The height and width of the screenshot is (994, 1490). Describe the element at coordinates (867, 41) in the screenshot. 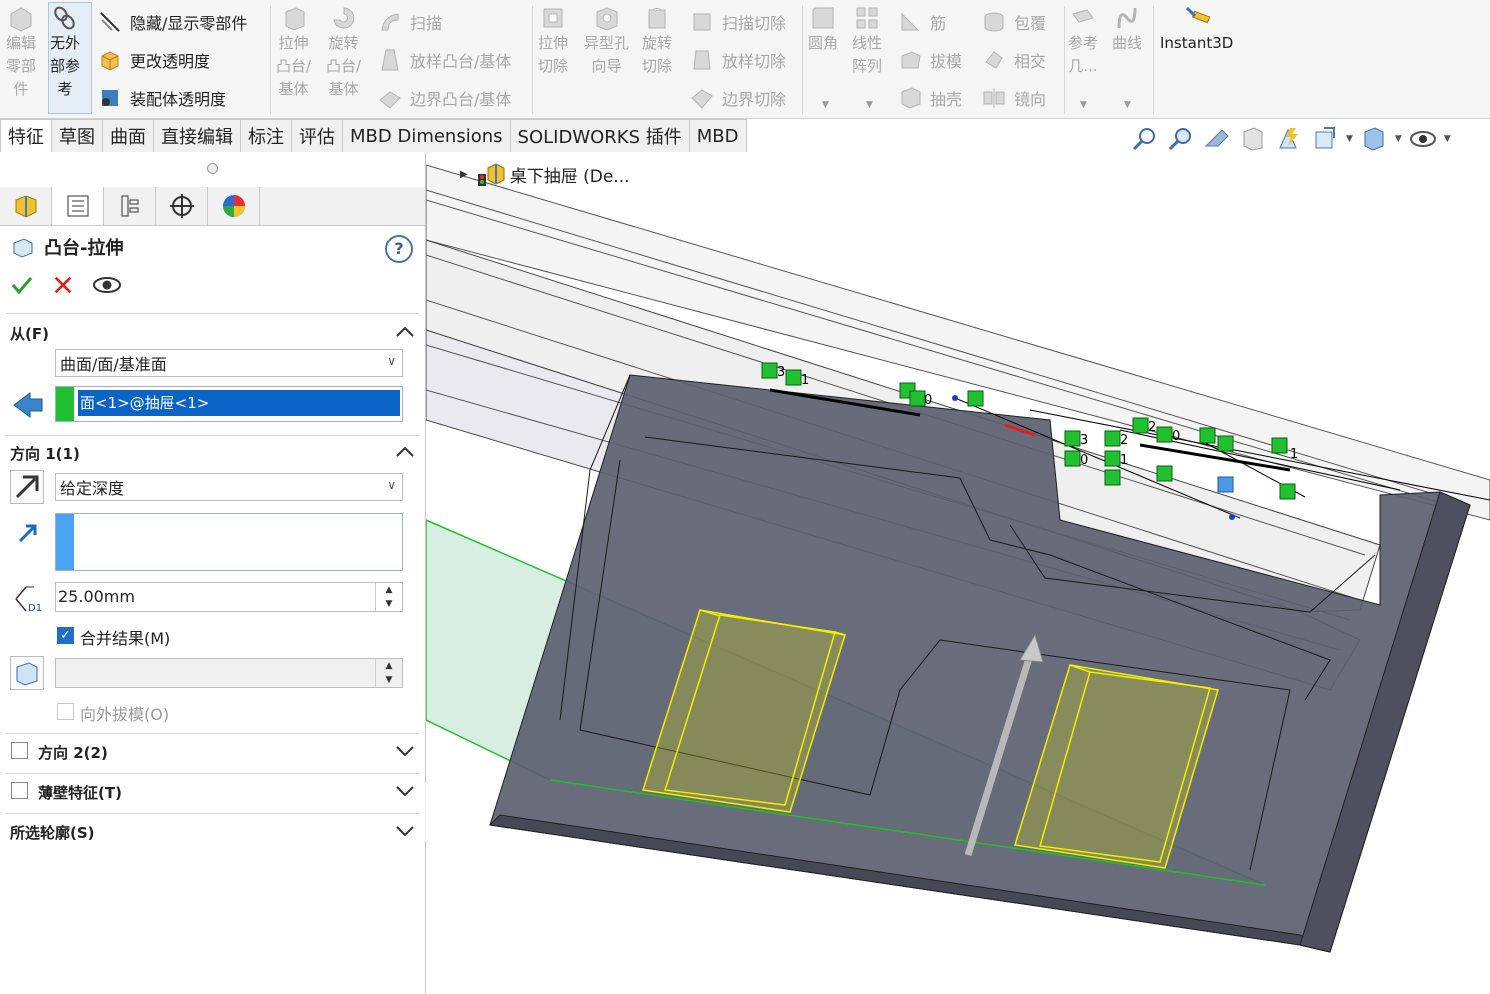

I see `linear-pattern-button: 线性 阵列` at that location.